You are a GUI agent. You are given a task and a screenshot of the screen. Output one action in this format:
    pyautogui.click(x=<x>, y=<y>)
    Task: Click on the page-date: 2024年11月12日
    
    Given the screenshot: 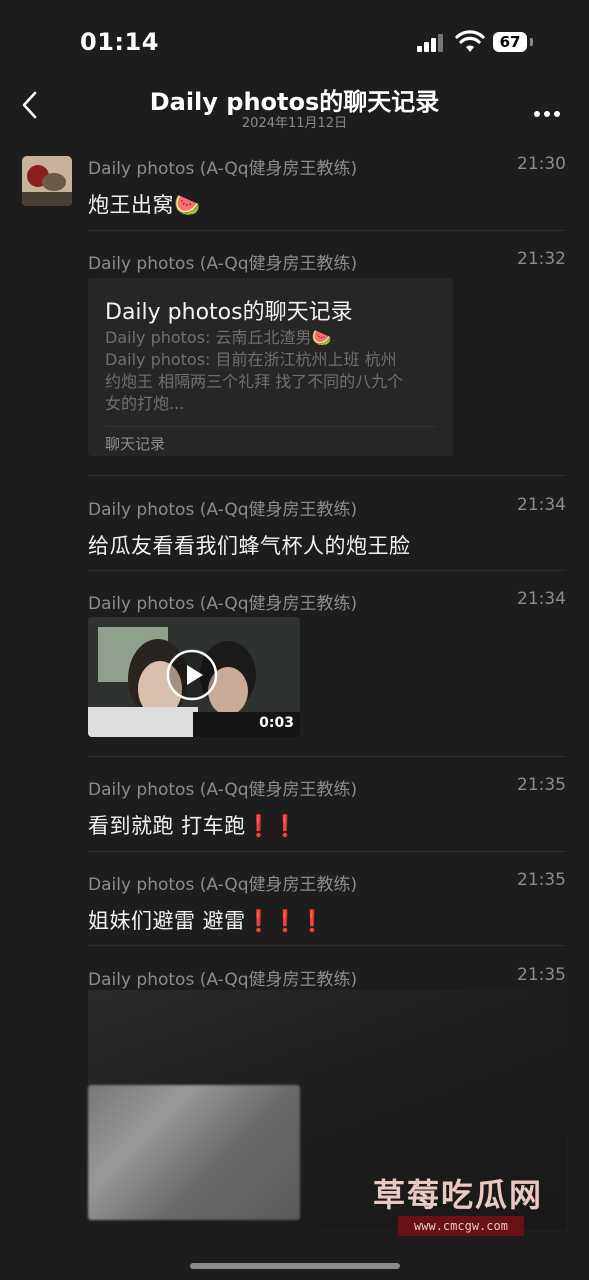 What is the action you would take?
    pyautogui.click(x=294, y=123)
    